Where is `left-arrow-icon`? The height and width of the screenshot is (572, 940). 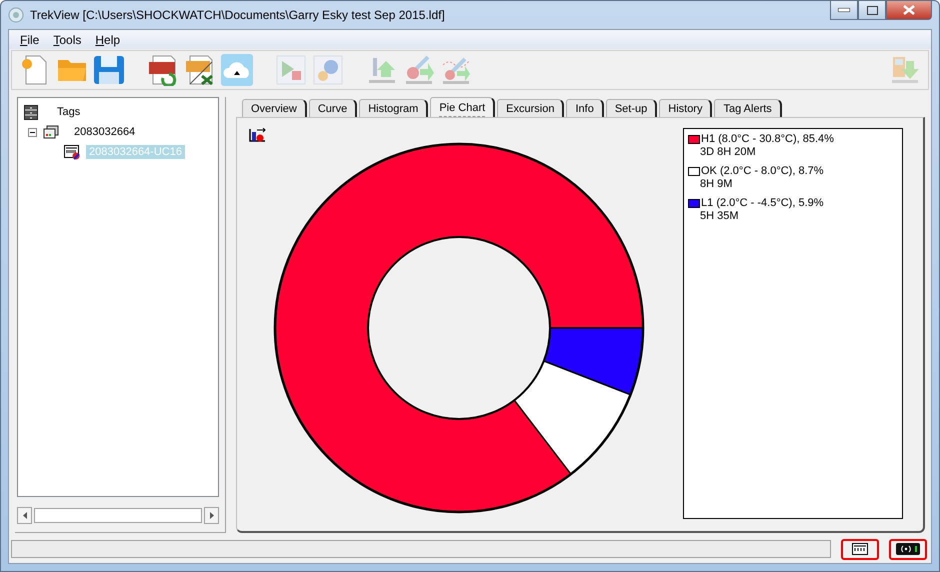 left-arrow-icon is located at coordinates (24, 515).